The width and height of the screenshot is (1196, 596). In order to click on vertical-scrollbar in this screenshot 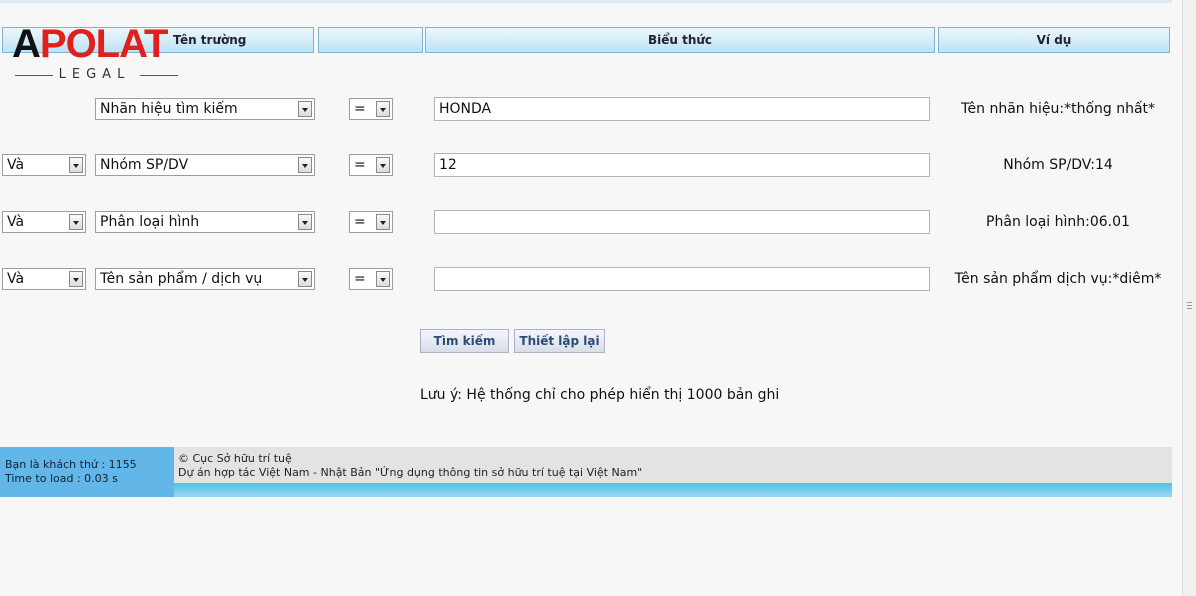, I will do `click(1189, 298)`.